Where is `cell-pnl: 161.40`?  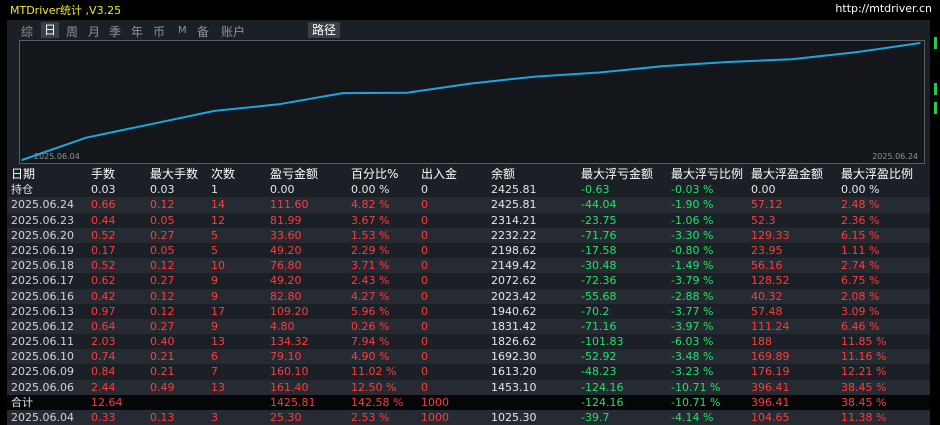 cell-pnl: 161.40 is located at coordinates (289, 387).